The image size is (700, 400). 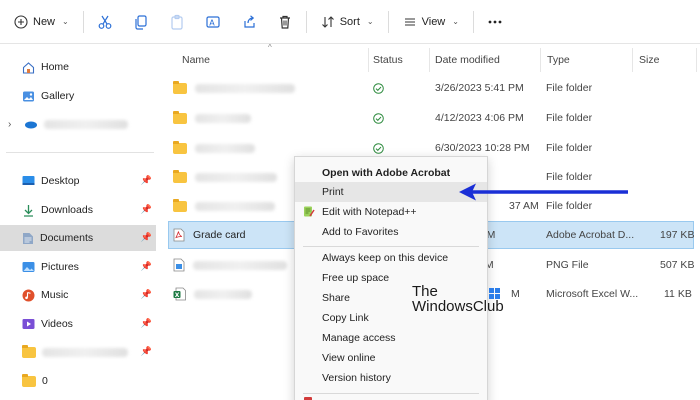 I want to click on svg-text: A, so click(x=212, y=22).